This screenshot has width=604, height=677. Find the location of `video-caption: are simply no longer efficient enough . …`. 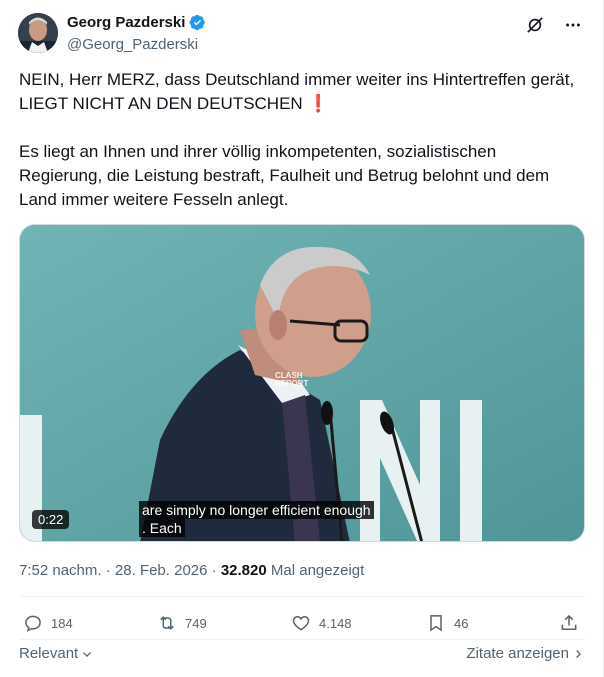

video-caption: are simply no longer efficient enough . … is located at coordinates (256, 519).